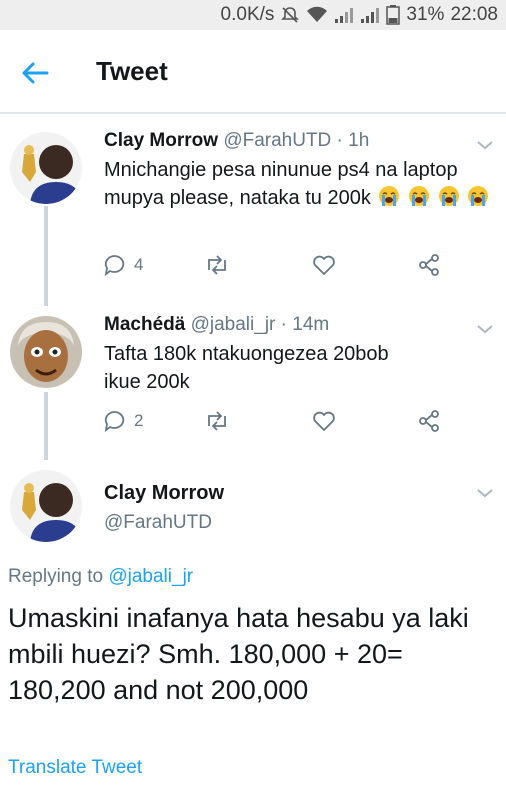 This screenshot has height=800, width=506. Describe the element at coordinates (144, 324) in the screenshot. I see `display-name: Machédä` at that location.